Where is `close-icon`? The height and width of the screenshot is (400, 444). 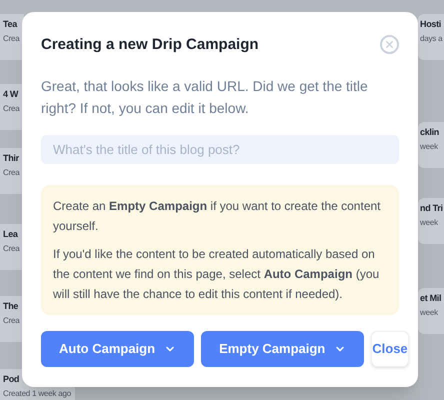 close-icon is located at coordinates (389, 44).